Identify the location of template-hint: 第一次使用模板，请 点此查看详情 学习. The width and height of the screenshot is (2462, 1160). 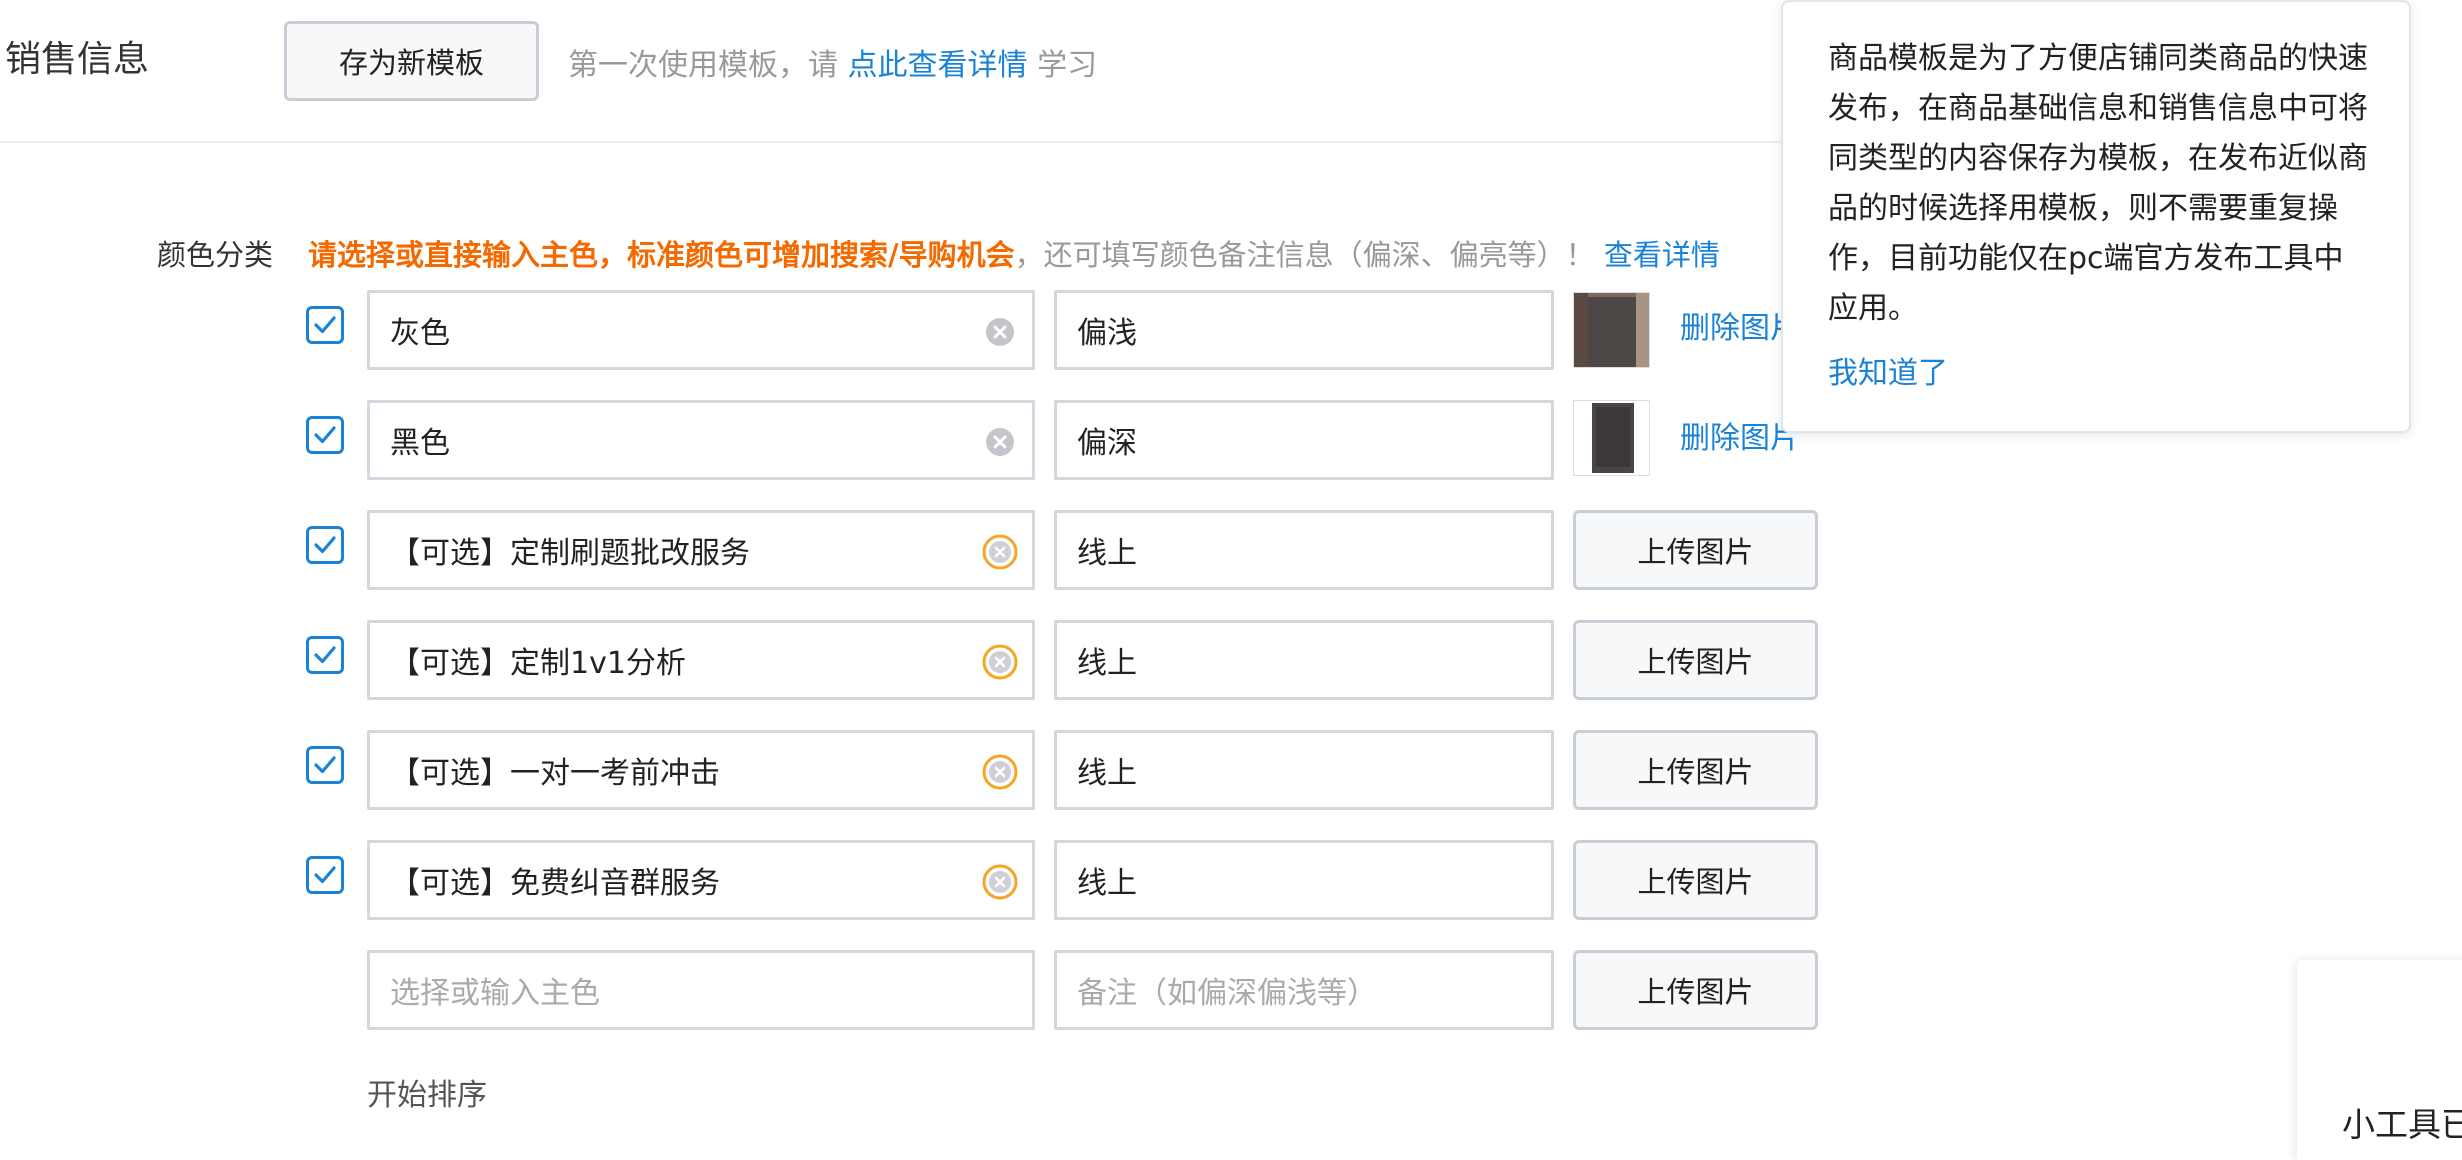
(832, 62).